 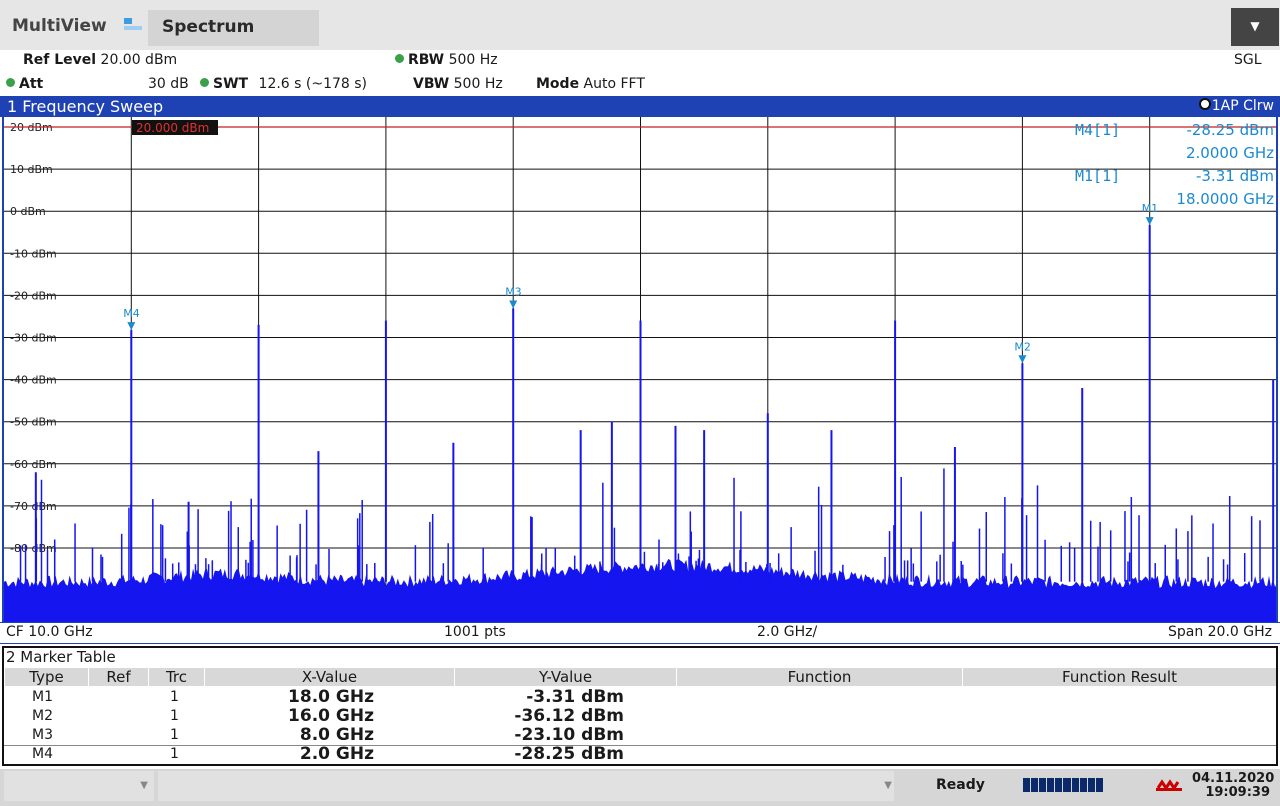 What do you see at coordinates (131, 313) in the screenshot?
I see `marker-label: M4` at bounding box center [131, 313].